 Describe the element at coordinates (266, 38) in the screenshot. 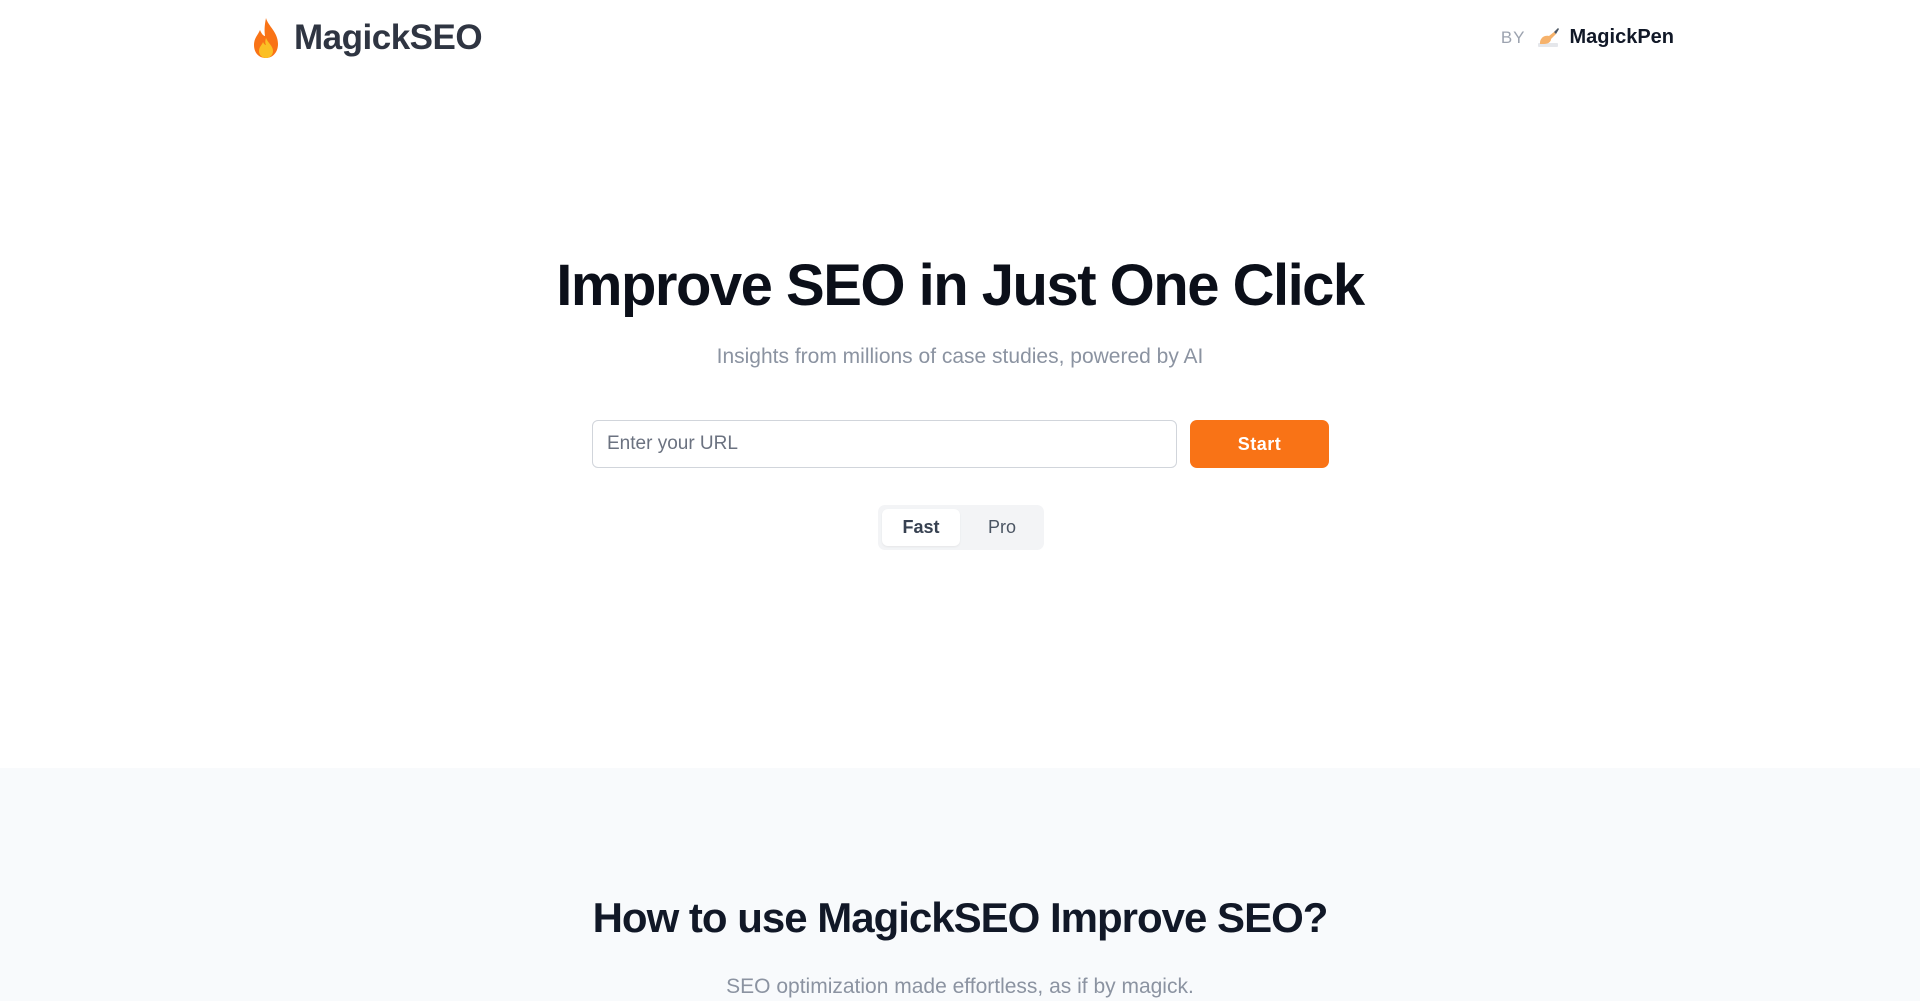

I see `flame-icon` at that location.